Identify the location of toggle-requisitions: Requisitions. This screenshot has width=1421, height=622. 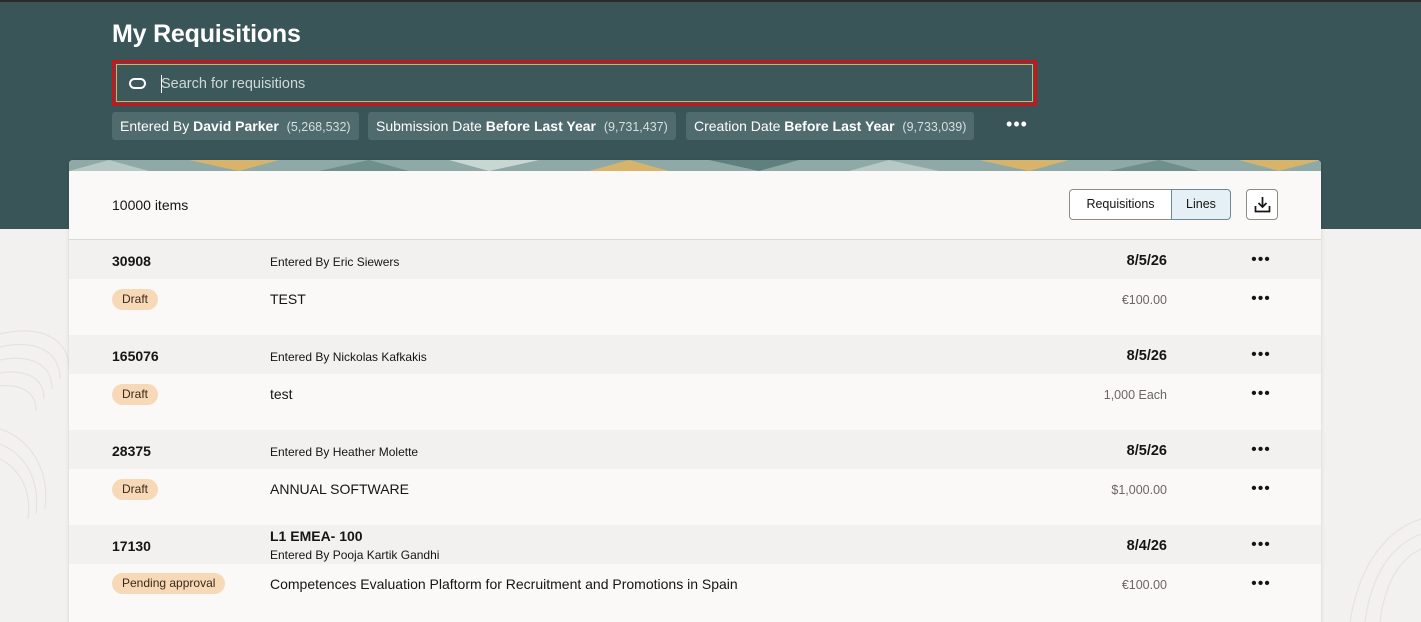
(1120, 204).